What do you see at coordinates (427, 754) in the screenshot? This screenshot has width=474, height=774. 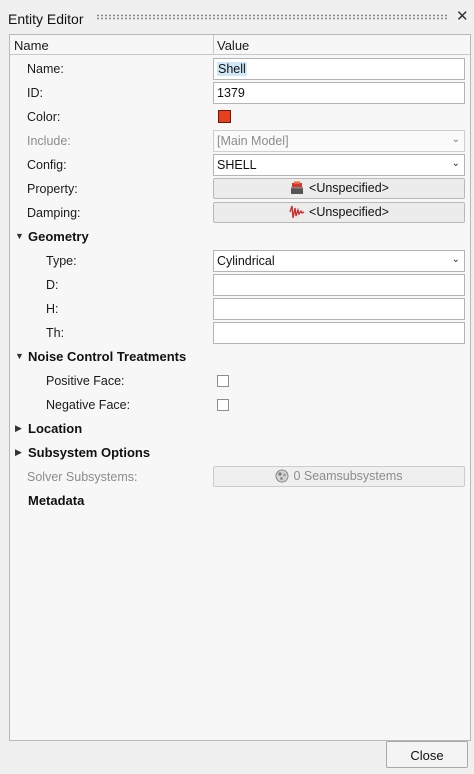 I see `close-button: Close` at bounding box center [427, 754].